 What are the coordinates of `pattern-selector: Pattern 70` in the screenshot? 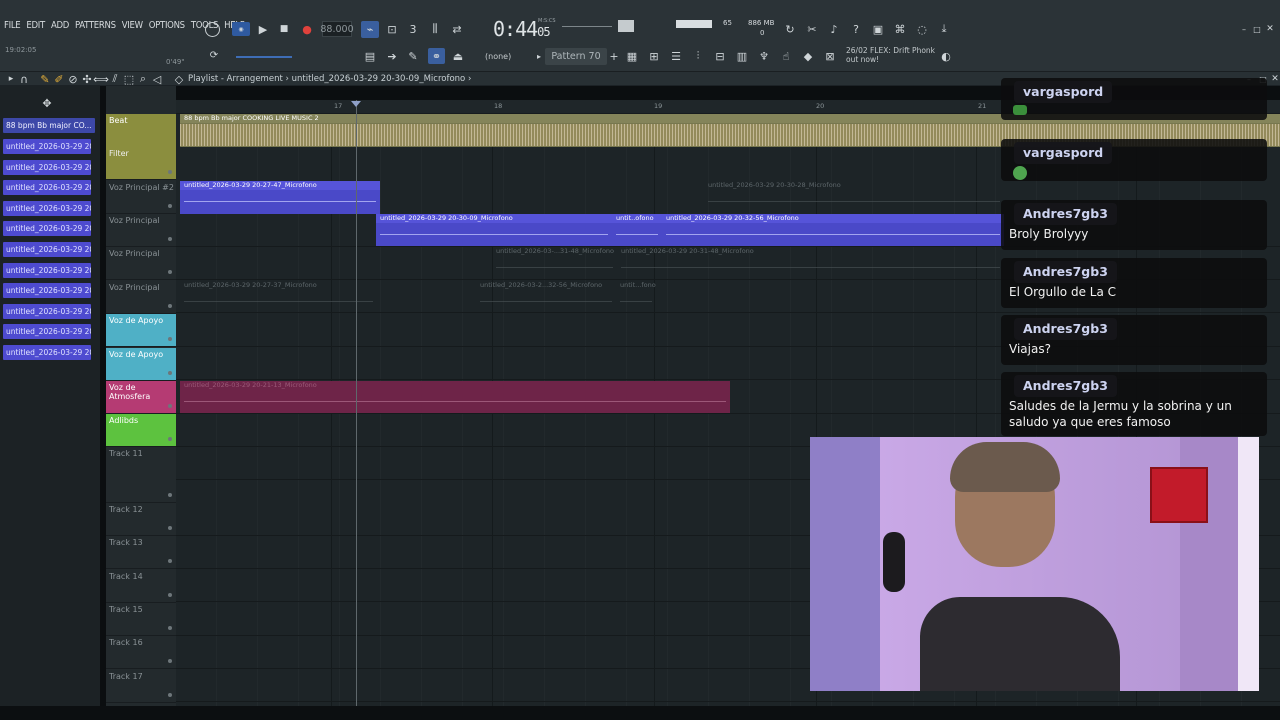 It's located at (576, 56).